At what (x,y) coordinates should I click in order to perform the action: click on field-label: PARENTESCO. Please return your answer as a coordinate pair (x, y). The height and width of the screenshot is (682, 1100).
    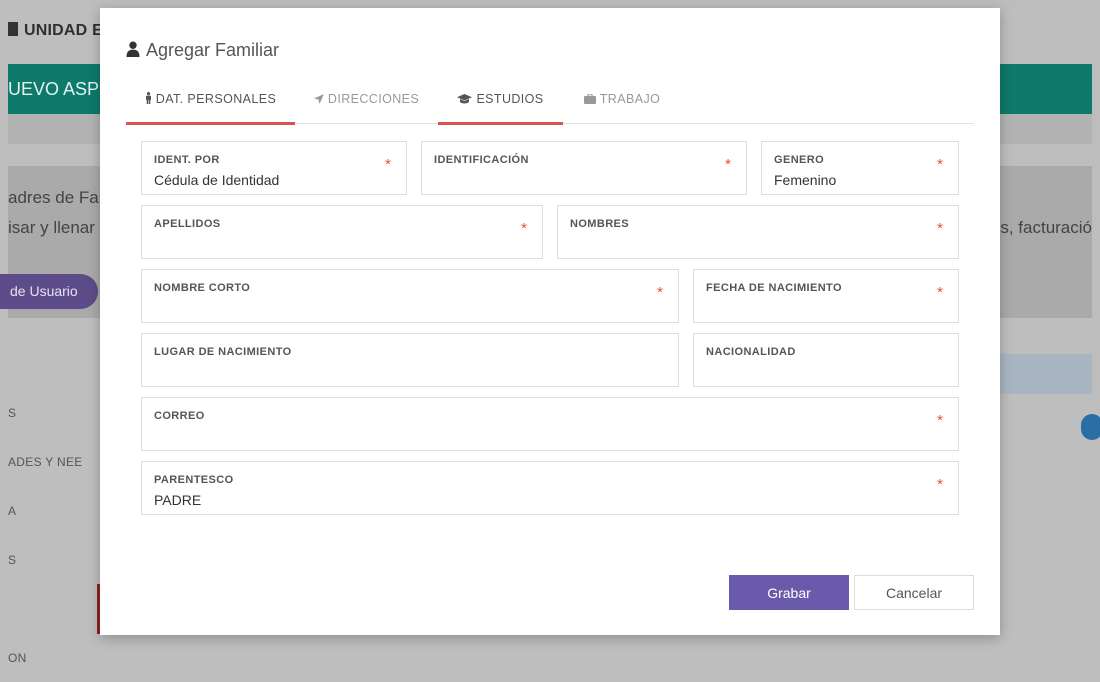
    Looking at the image, I should click on (194, 480).